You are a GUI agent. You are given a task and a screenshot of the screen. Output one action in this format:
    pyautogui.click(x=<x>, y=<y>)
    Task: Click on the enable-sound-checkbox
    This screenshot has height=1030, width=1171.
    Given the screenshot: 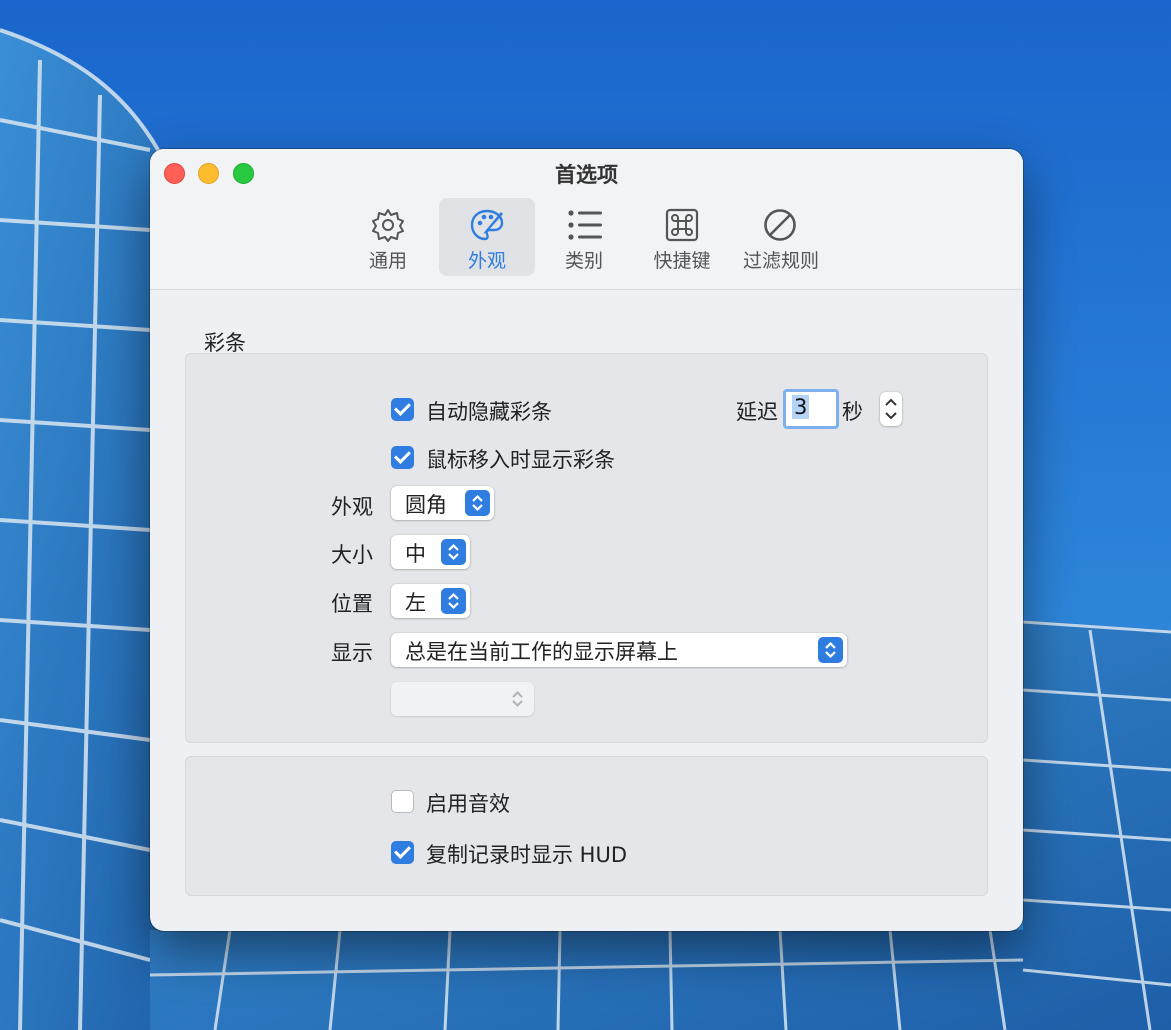 What is the action you would take?
    pyautogui.click(x=402, y=801)
    